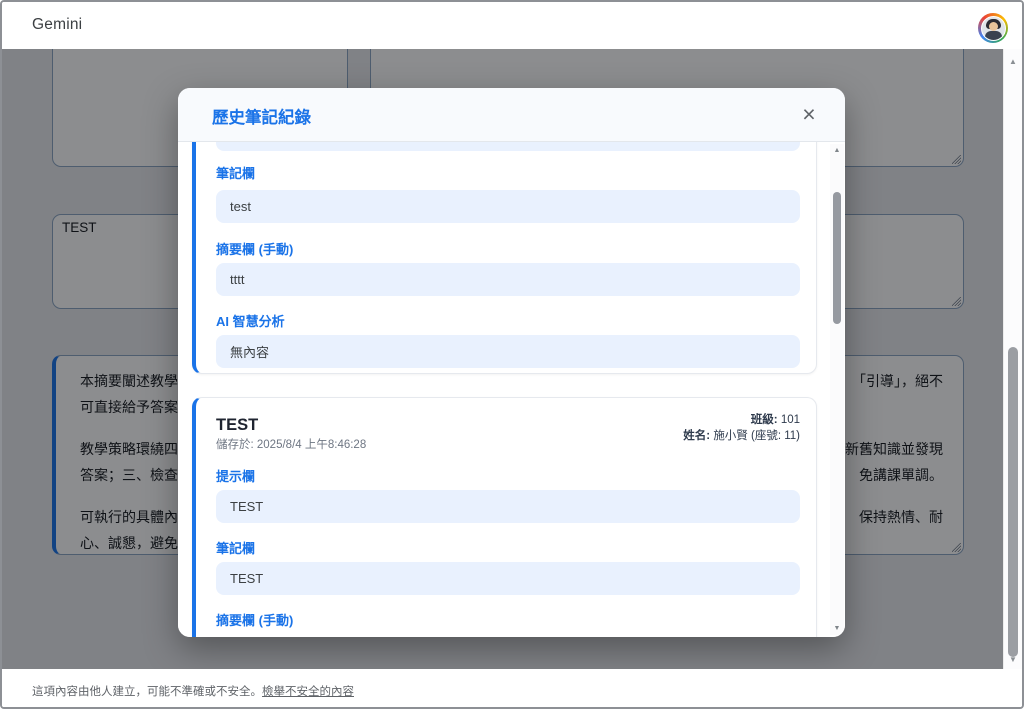 The image size is (1024, 709). Describe the element at coordinates (790, 420) in the screenshot. I see `class-value: 101` at that location.